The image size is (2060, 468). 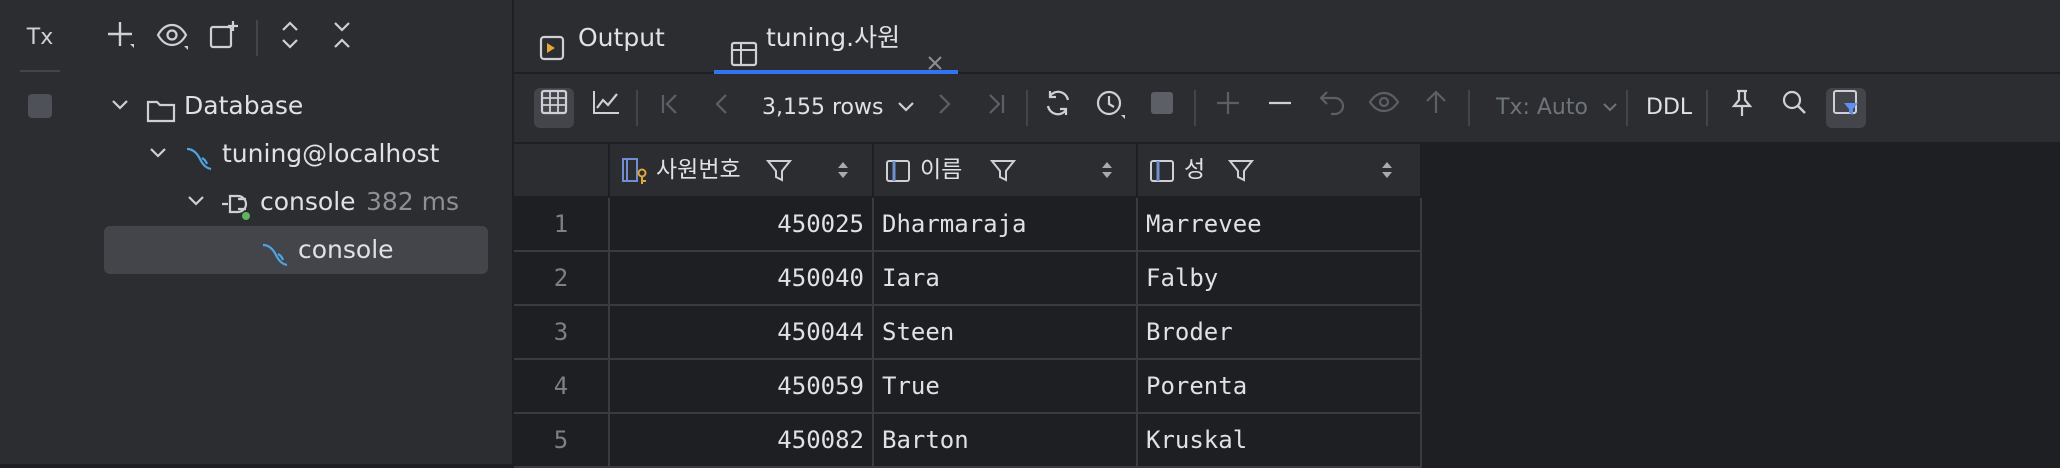 I want to click on column-header-label: 이름, so click(x=941, y=170).